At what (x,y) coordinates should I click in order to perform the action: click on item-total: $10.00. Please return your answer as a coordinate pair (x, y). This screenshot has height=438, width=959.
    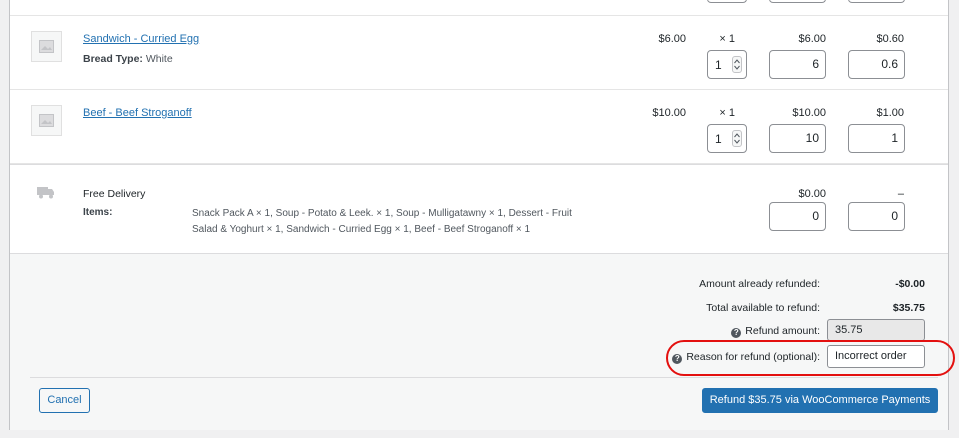
    Looking at the image, I should click on (809, 113).